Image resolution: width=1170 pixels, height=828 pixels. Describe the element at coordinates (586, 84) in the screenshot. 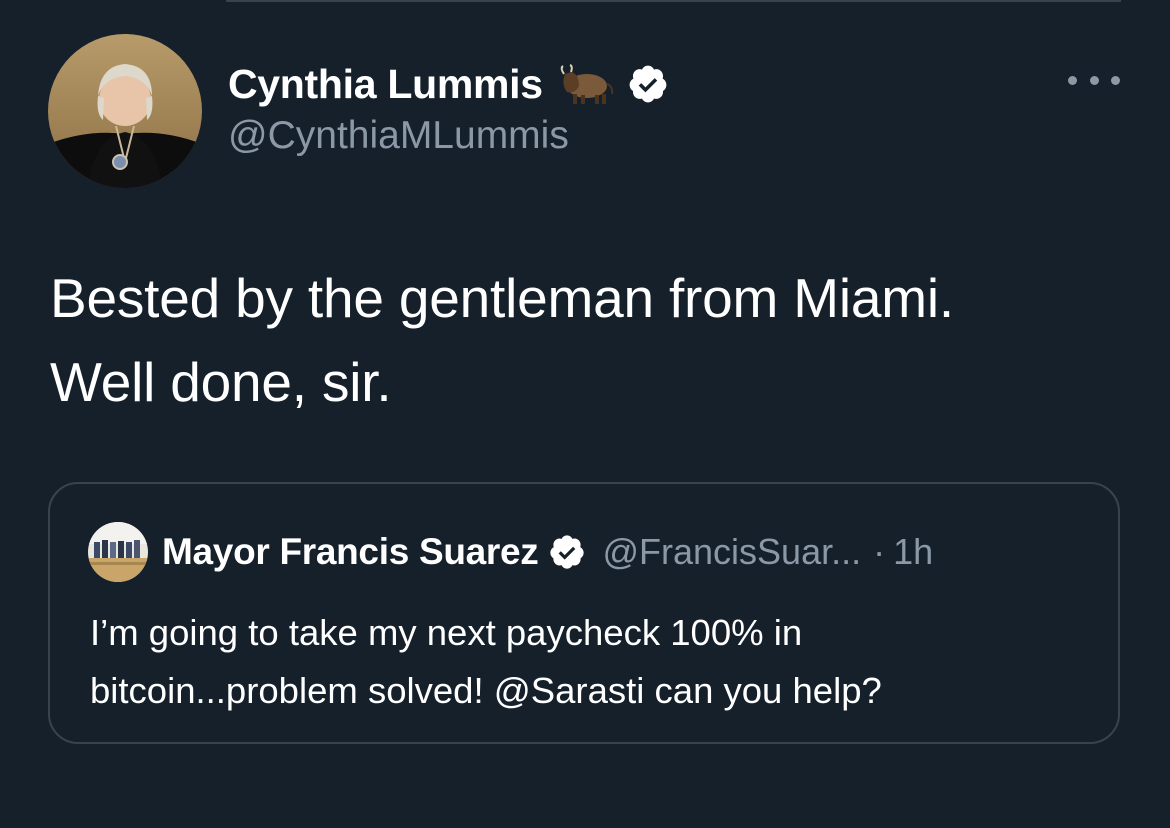

I see `bison-icon` at that location.